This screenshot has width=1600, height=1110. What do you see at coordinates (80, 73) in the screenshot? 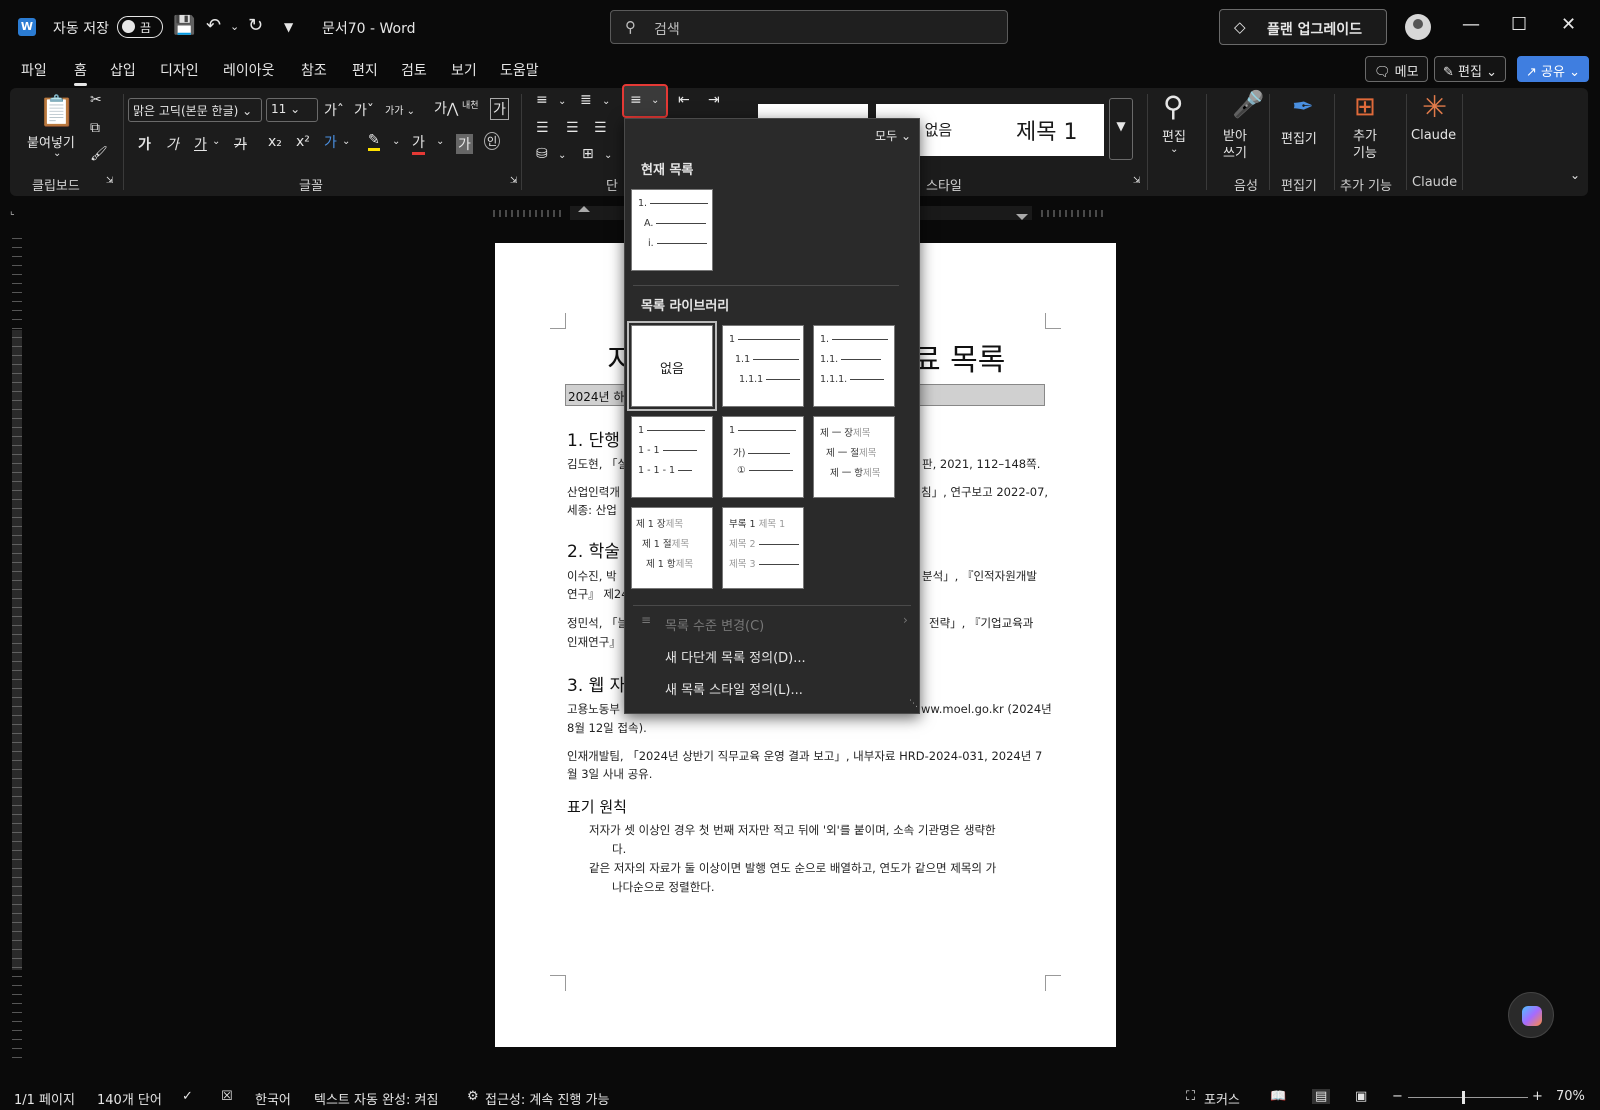
I see `tab-home: 홈` at bounding box center [80, 73].